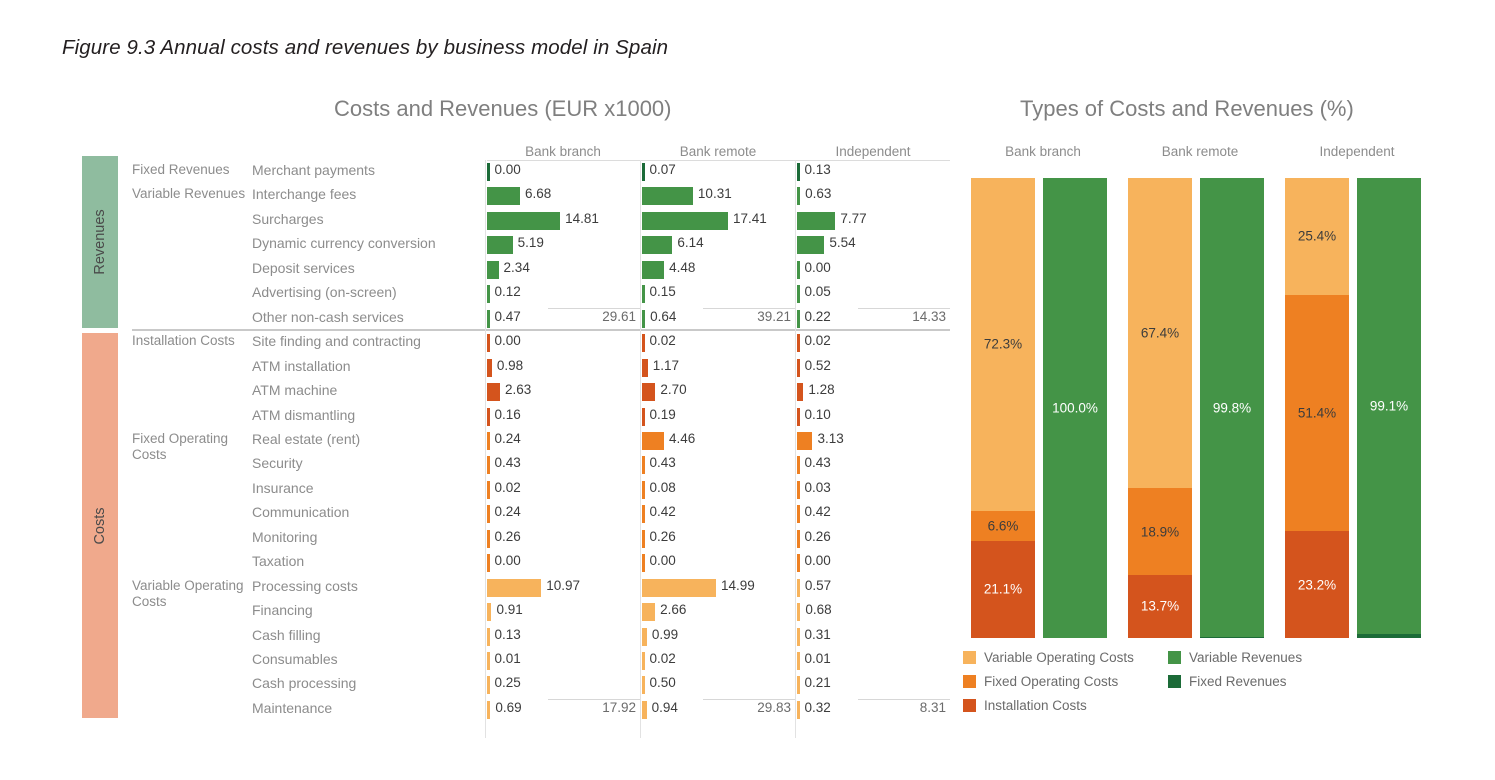 This screenshot has height=780, width=1495. What do you see at coordinates (718, 685) in the screenshot?
I see `bar-row: 0.50` at bounding box center [718, 685].